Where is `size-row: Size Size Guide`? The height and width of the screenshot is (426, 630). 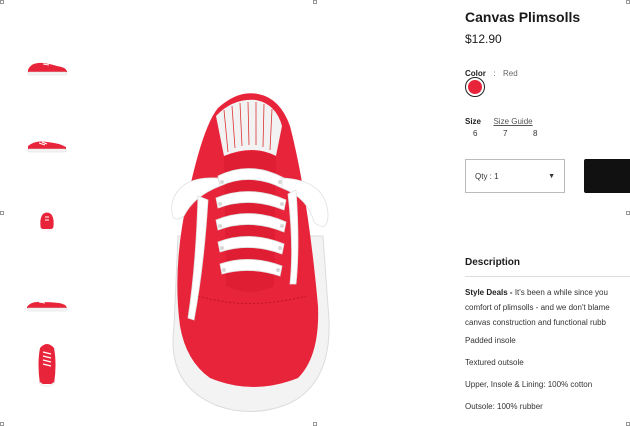 size-row: Size Size Guide is located at coordinates (499, 120).